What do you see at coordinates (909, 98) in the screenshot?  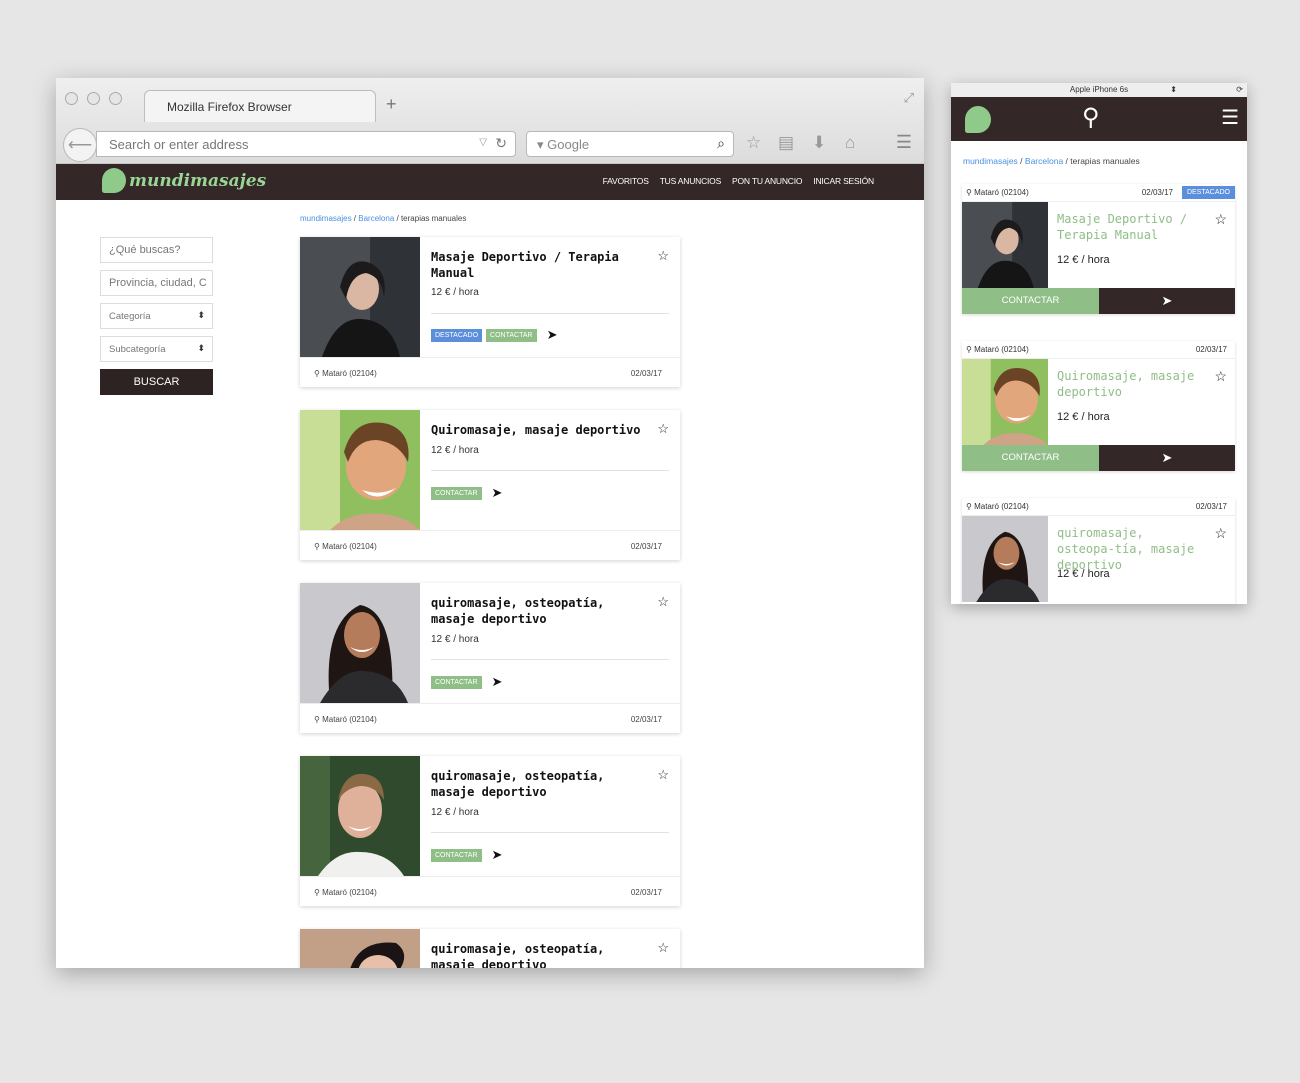 I see `fullscreen-icon: ⤢` at bounding box center [909, 98].